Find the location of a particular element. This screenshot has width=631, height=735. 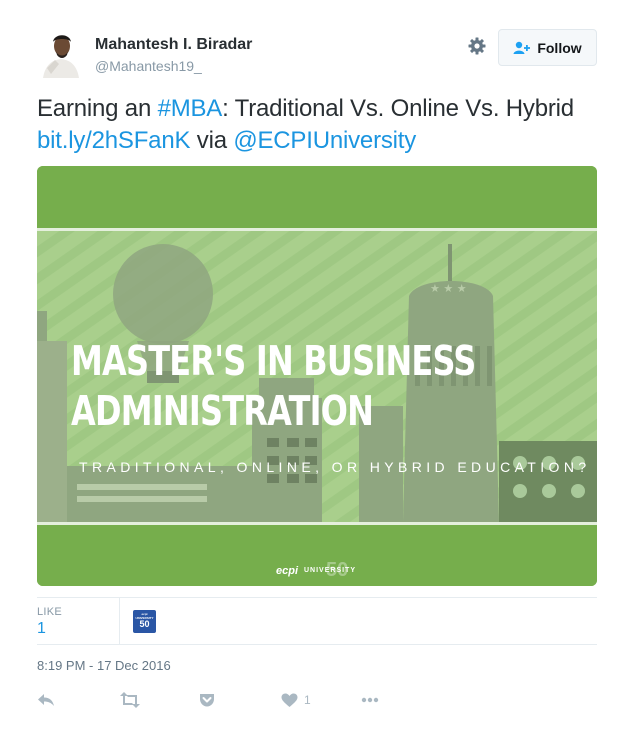

like-stat-label: LIKE is located at coordinates (50, 612).